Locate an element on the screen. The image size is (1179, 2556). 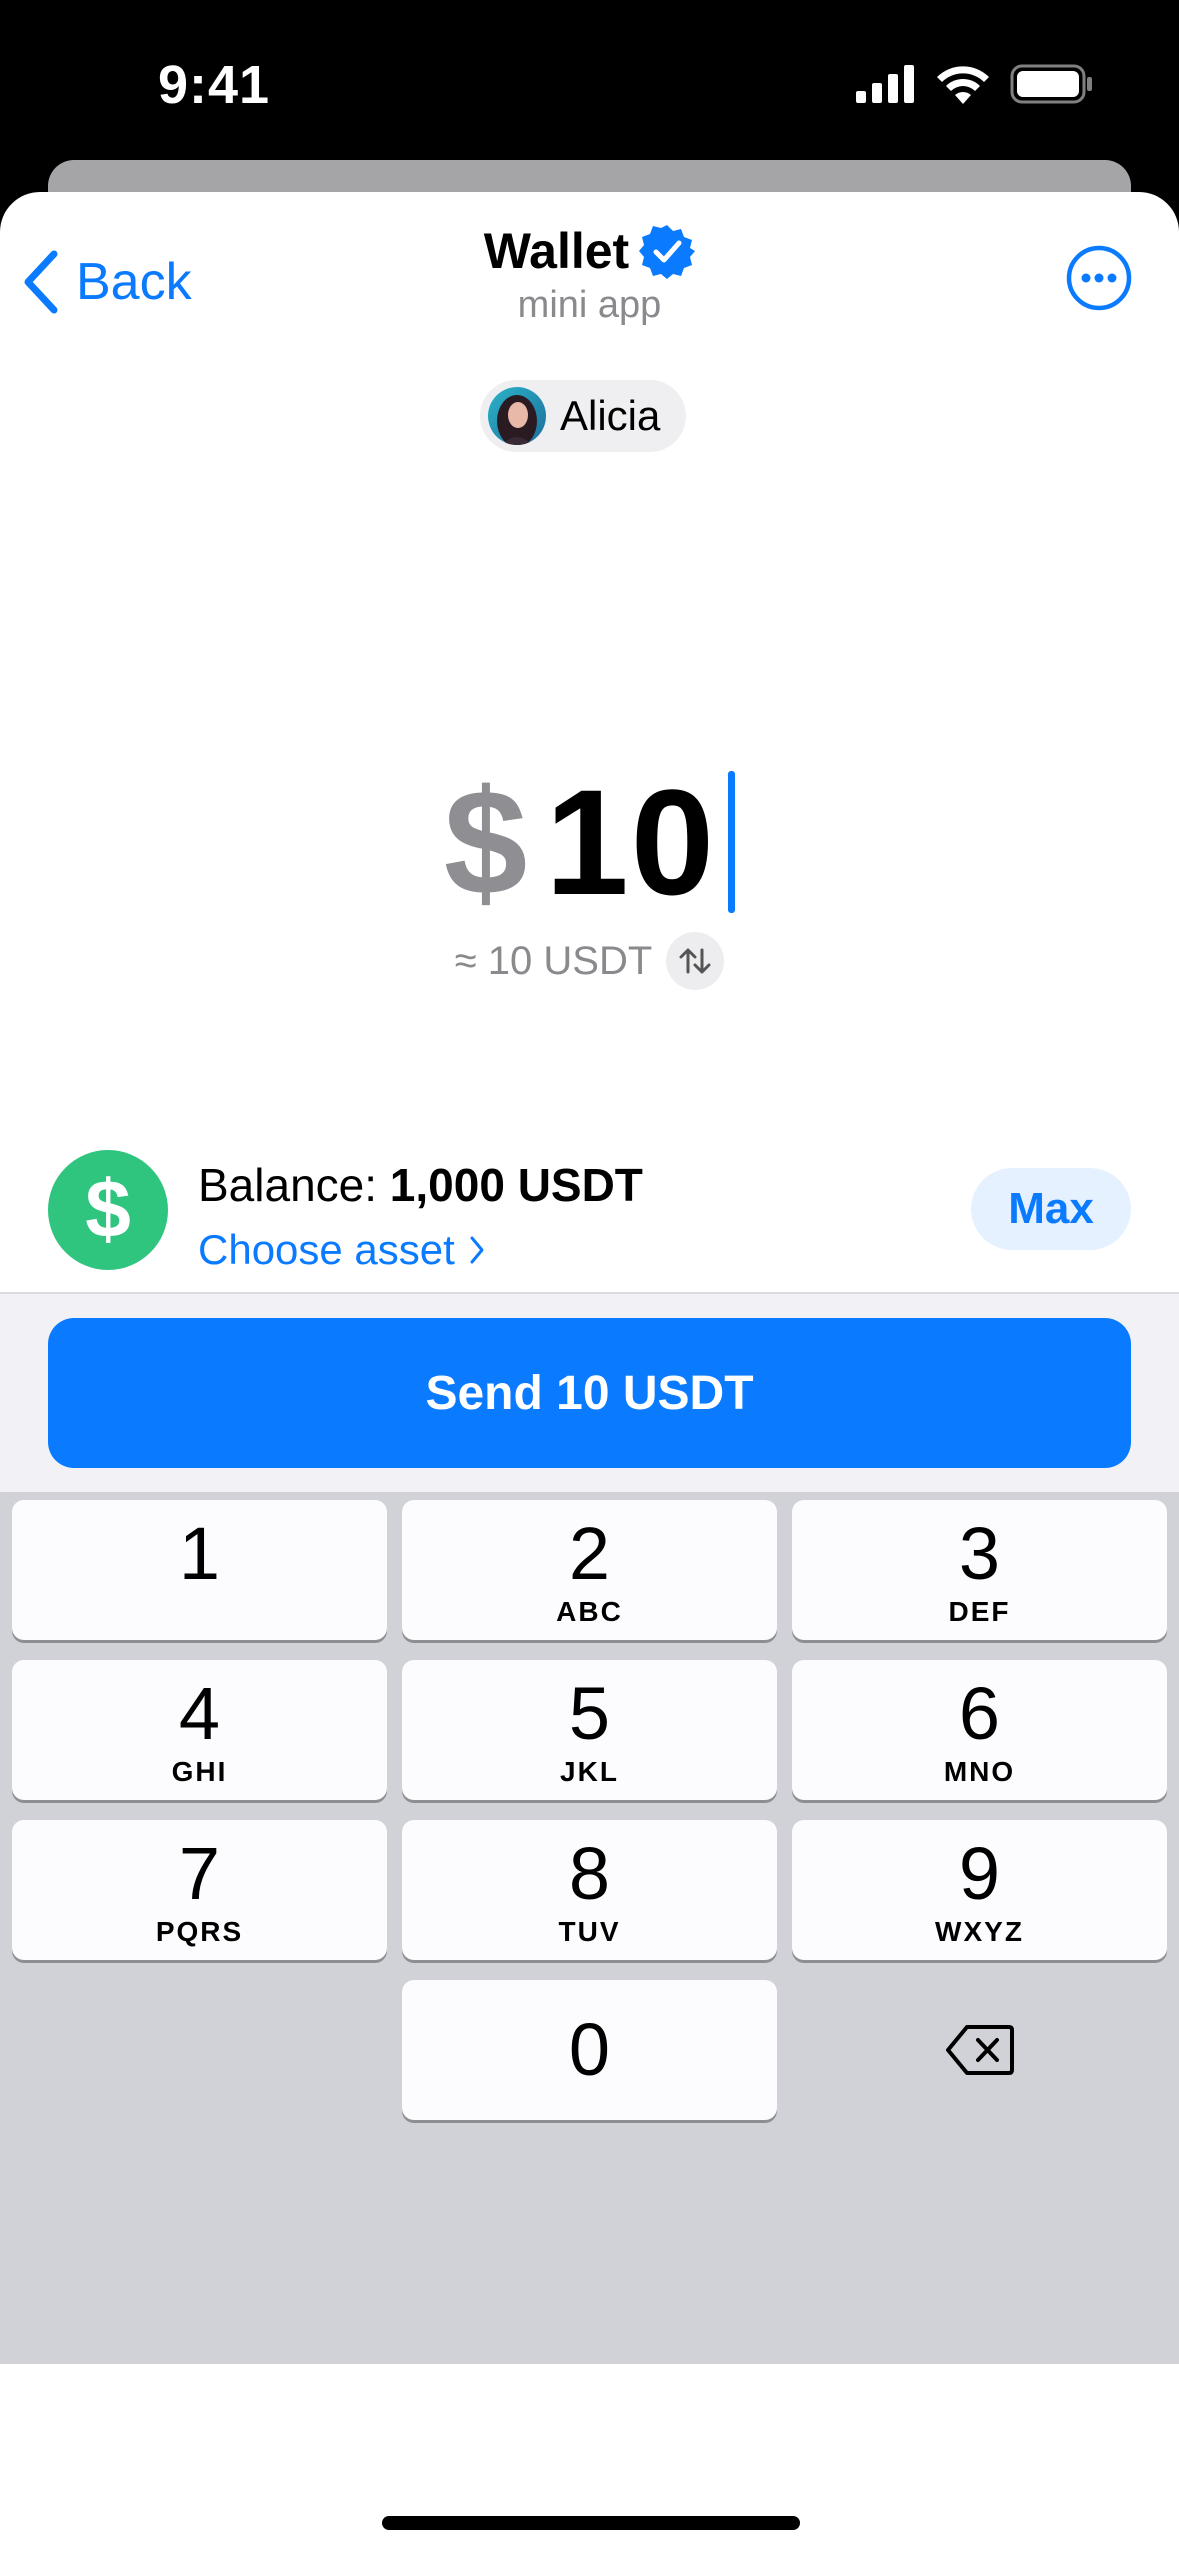
key-5: 5 JKL is located at coordinates (589, 1730).